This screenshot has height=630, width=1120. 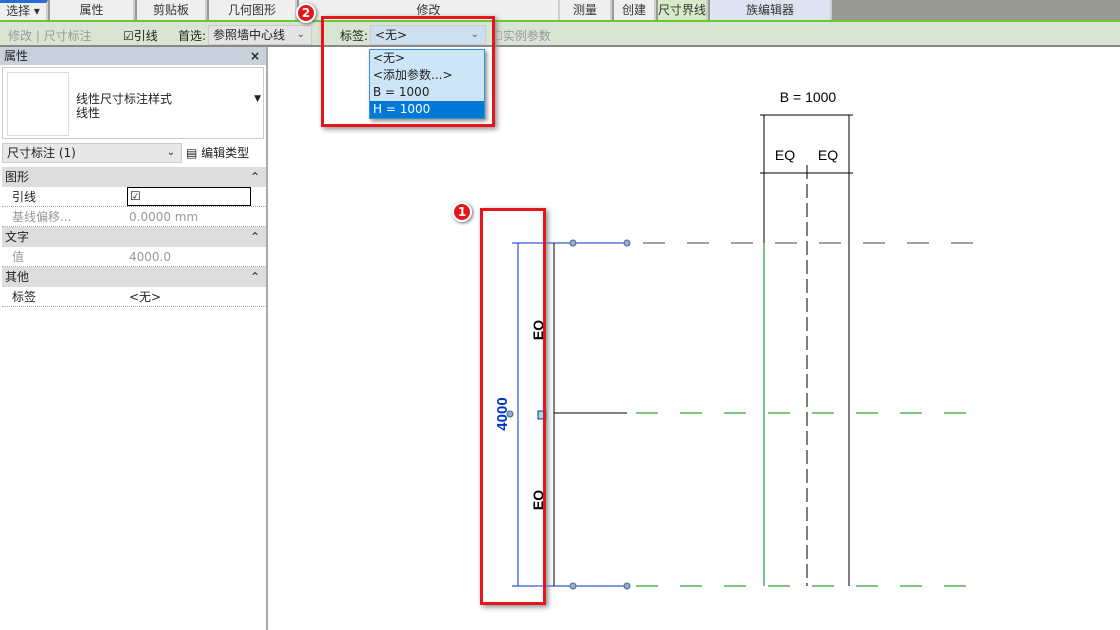 What do you see at coordinates (808, 97) in the screenshot?
I see `b-dimension-label: B = 1000` at bounding box center [808, 97].